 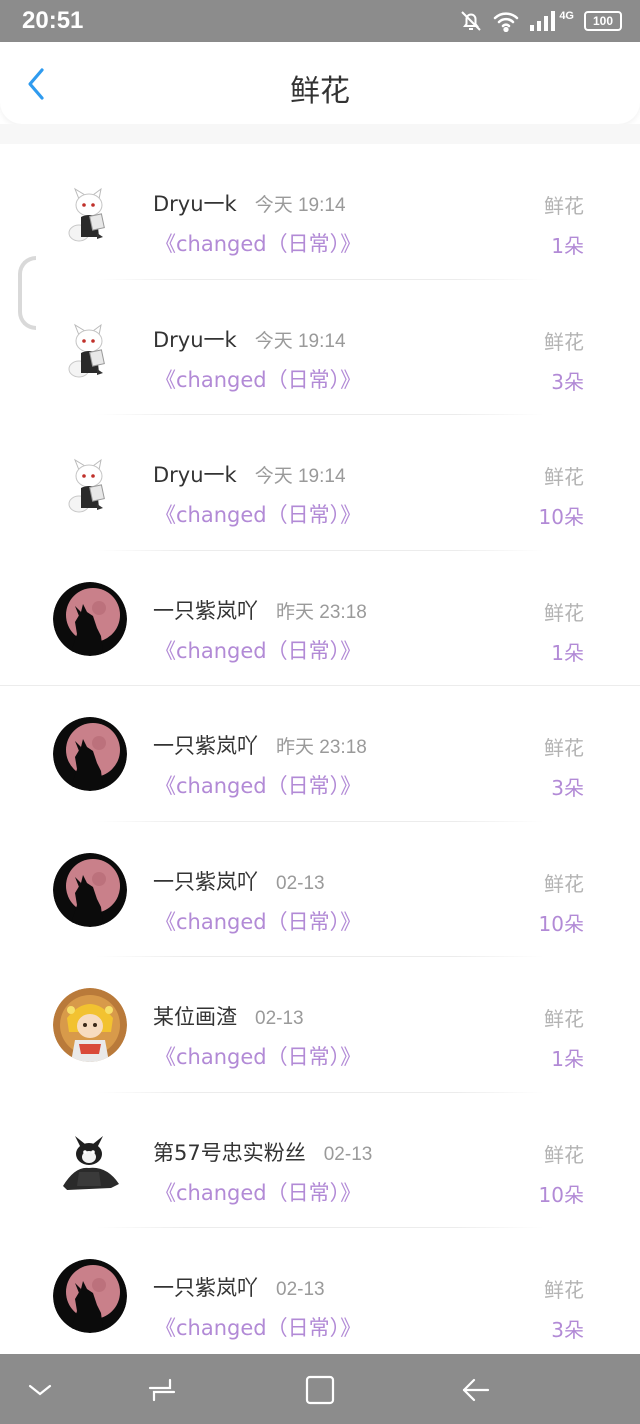 I want to click on list-item: 一只紫岚吖 昨天 23:18 《changed（日常）》 鲜花 1朵, so click(x=320, y=618).